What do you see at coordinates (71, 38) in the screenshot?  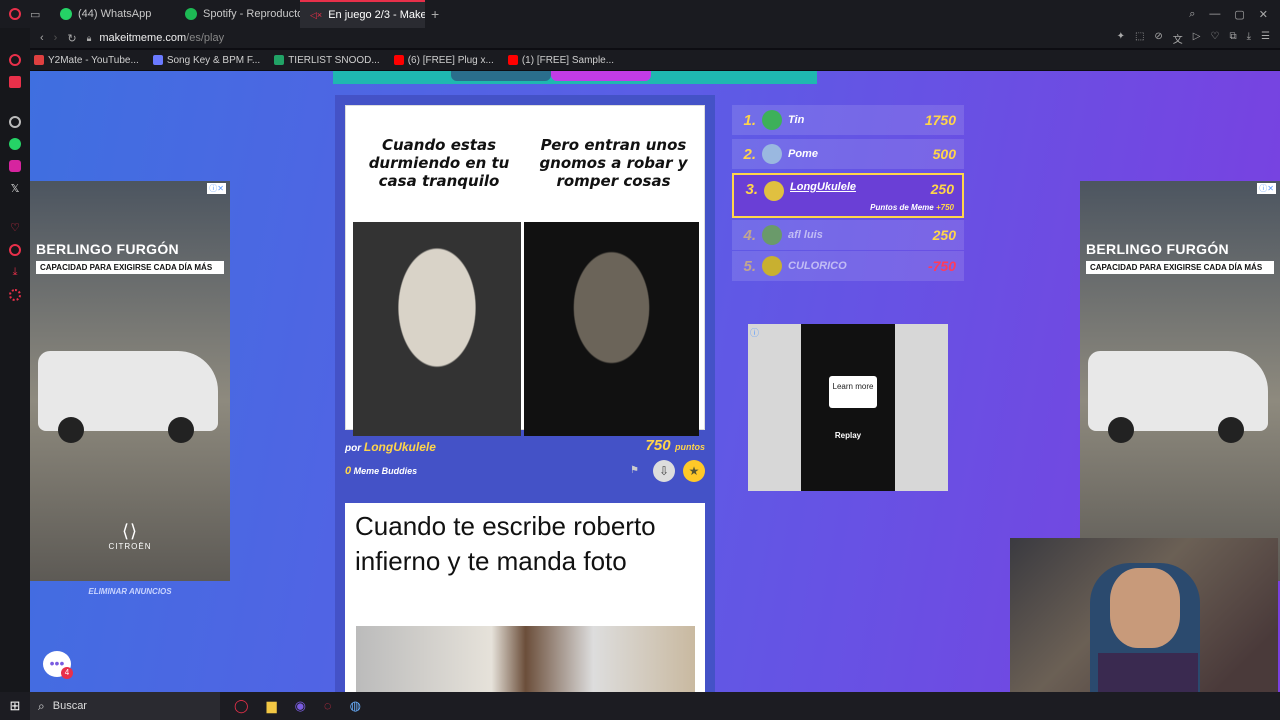 I see `reload-icon: ↻` at bounding box center [71, 38].